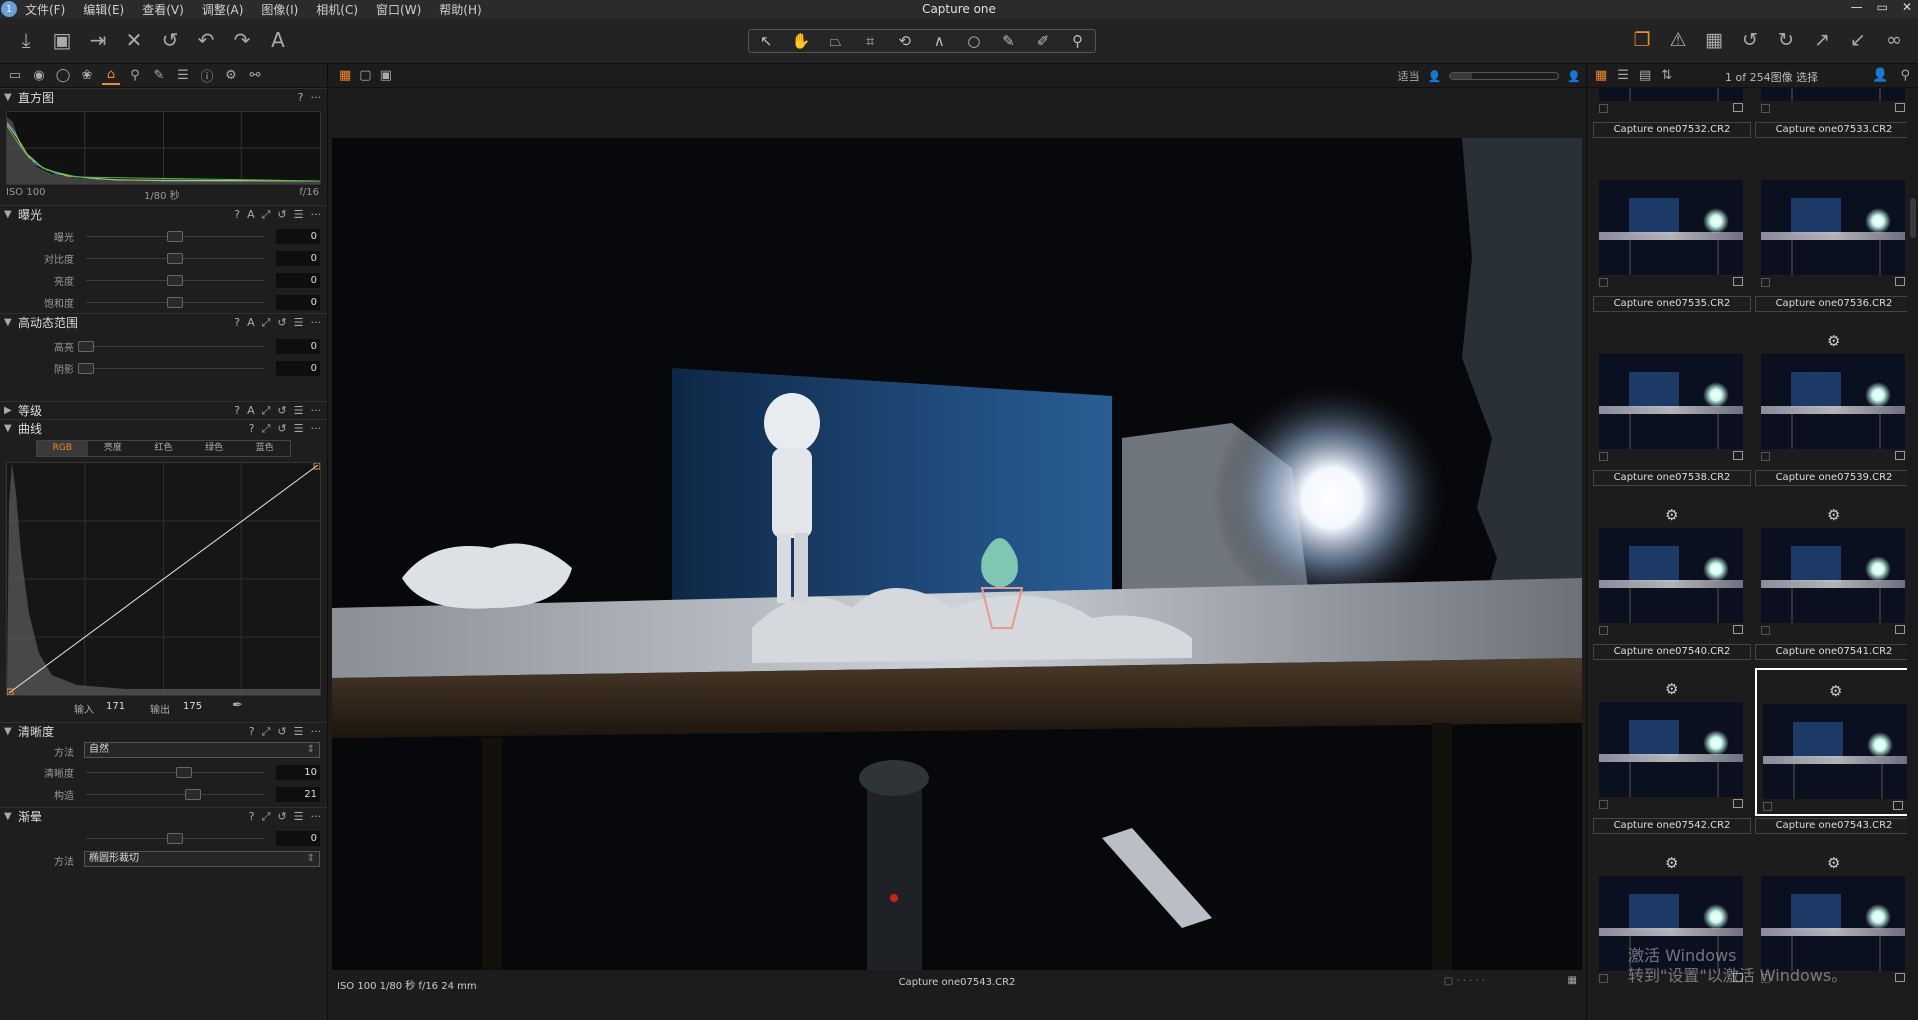  Describe the element at coordinates (135, 76) in the screenshot. I see `details-icon: ⚲` at that location.